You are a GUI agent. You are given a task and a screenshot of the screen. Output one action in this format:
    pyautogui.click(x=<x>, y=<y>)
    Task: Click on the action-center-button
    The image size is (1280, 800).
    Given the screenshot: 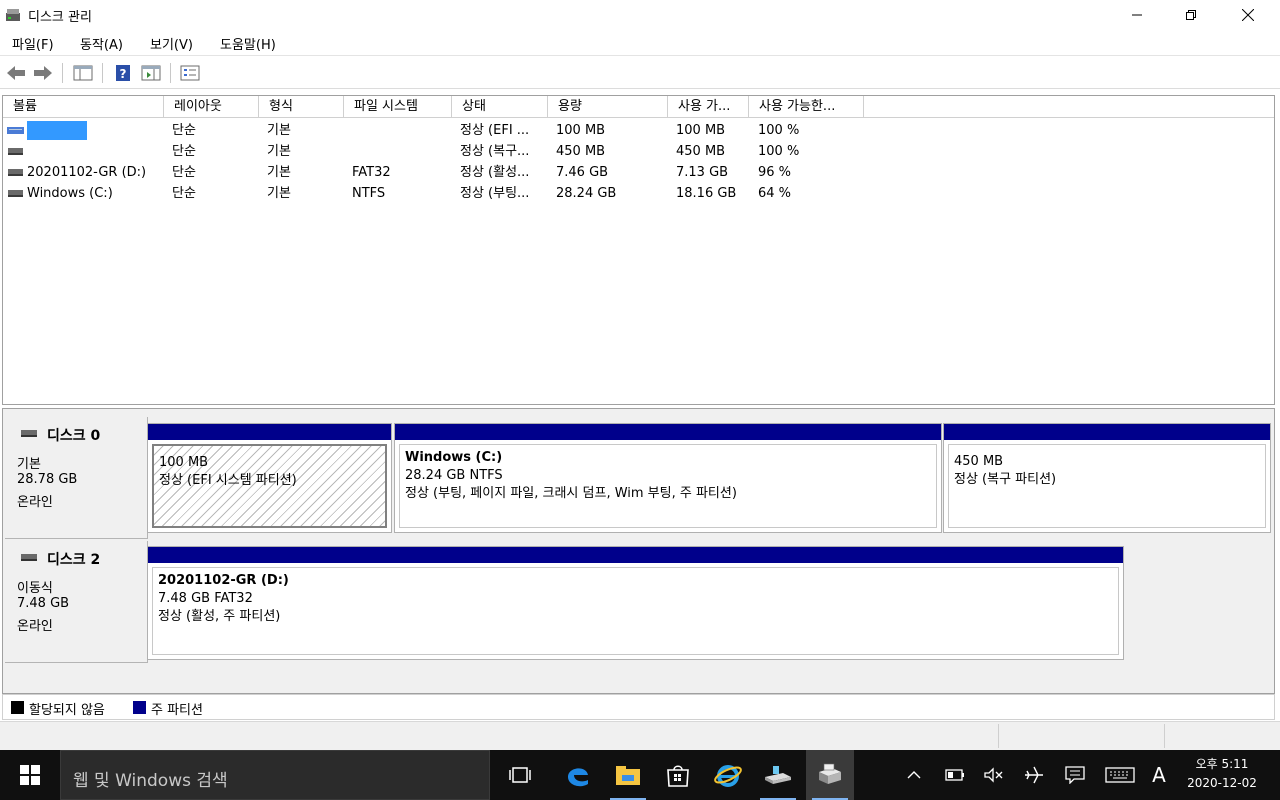 What is the action you would take?
    pyautogui.click(x=1075, y=775)
    